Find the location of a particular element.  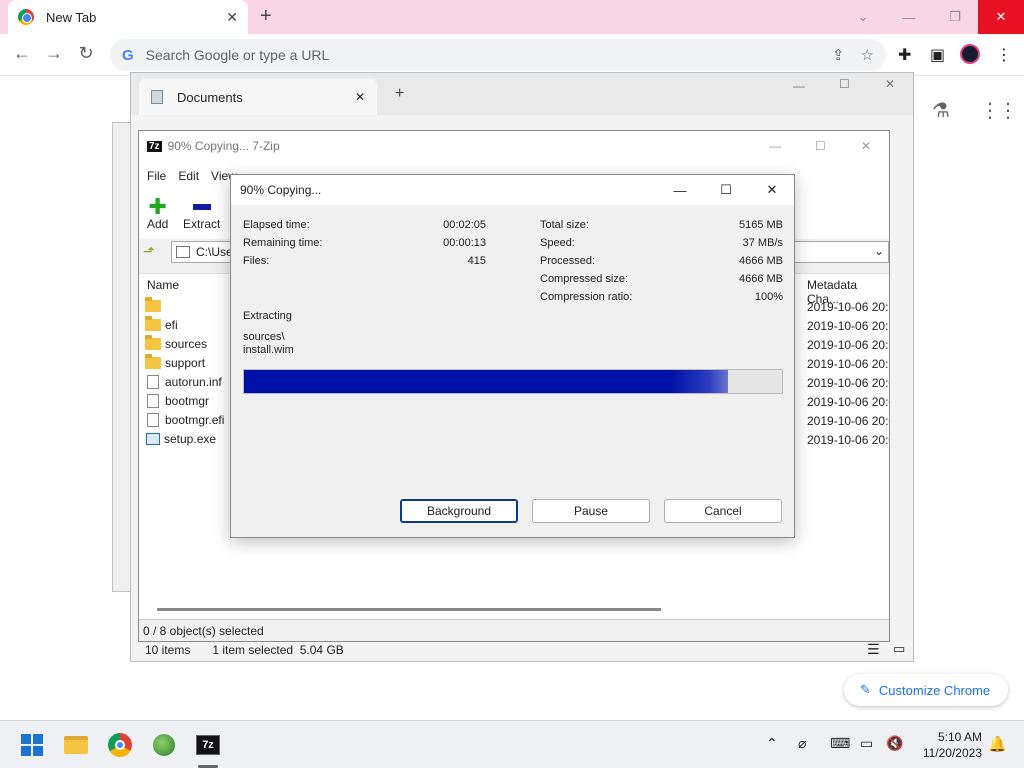

menu-edit: Edit is located at coordinates (188, 176).